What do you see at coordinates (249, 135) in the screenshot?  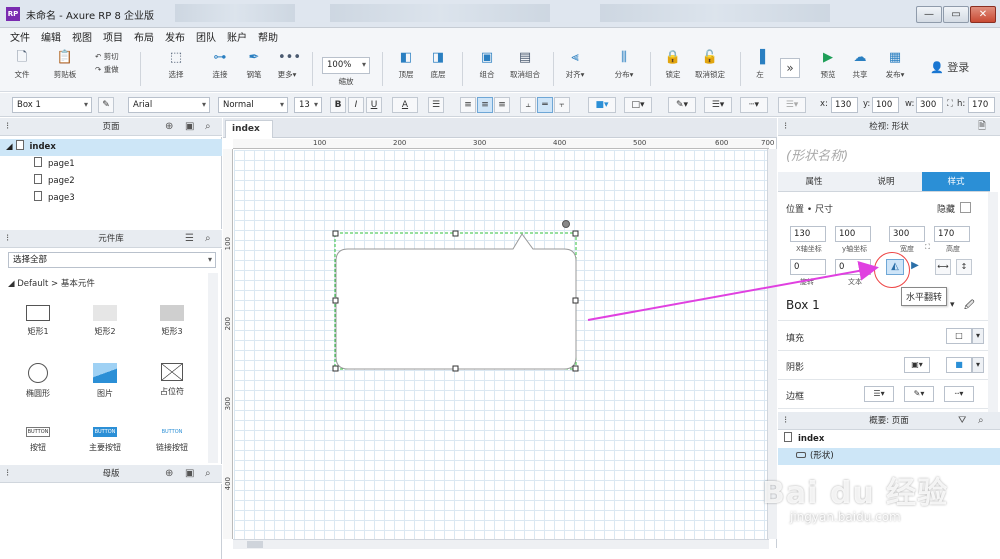 I see `tab-index: index ×` at bounding box center [249, 135].